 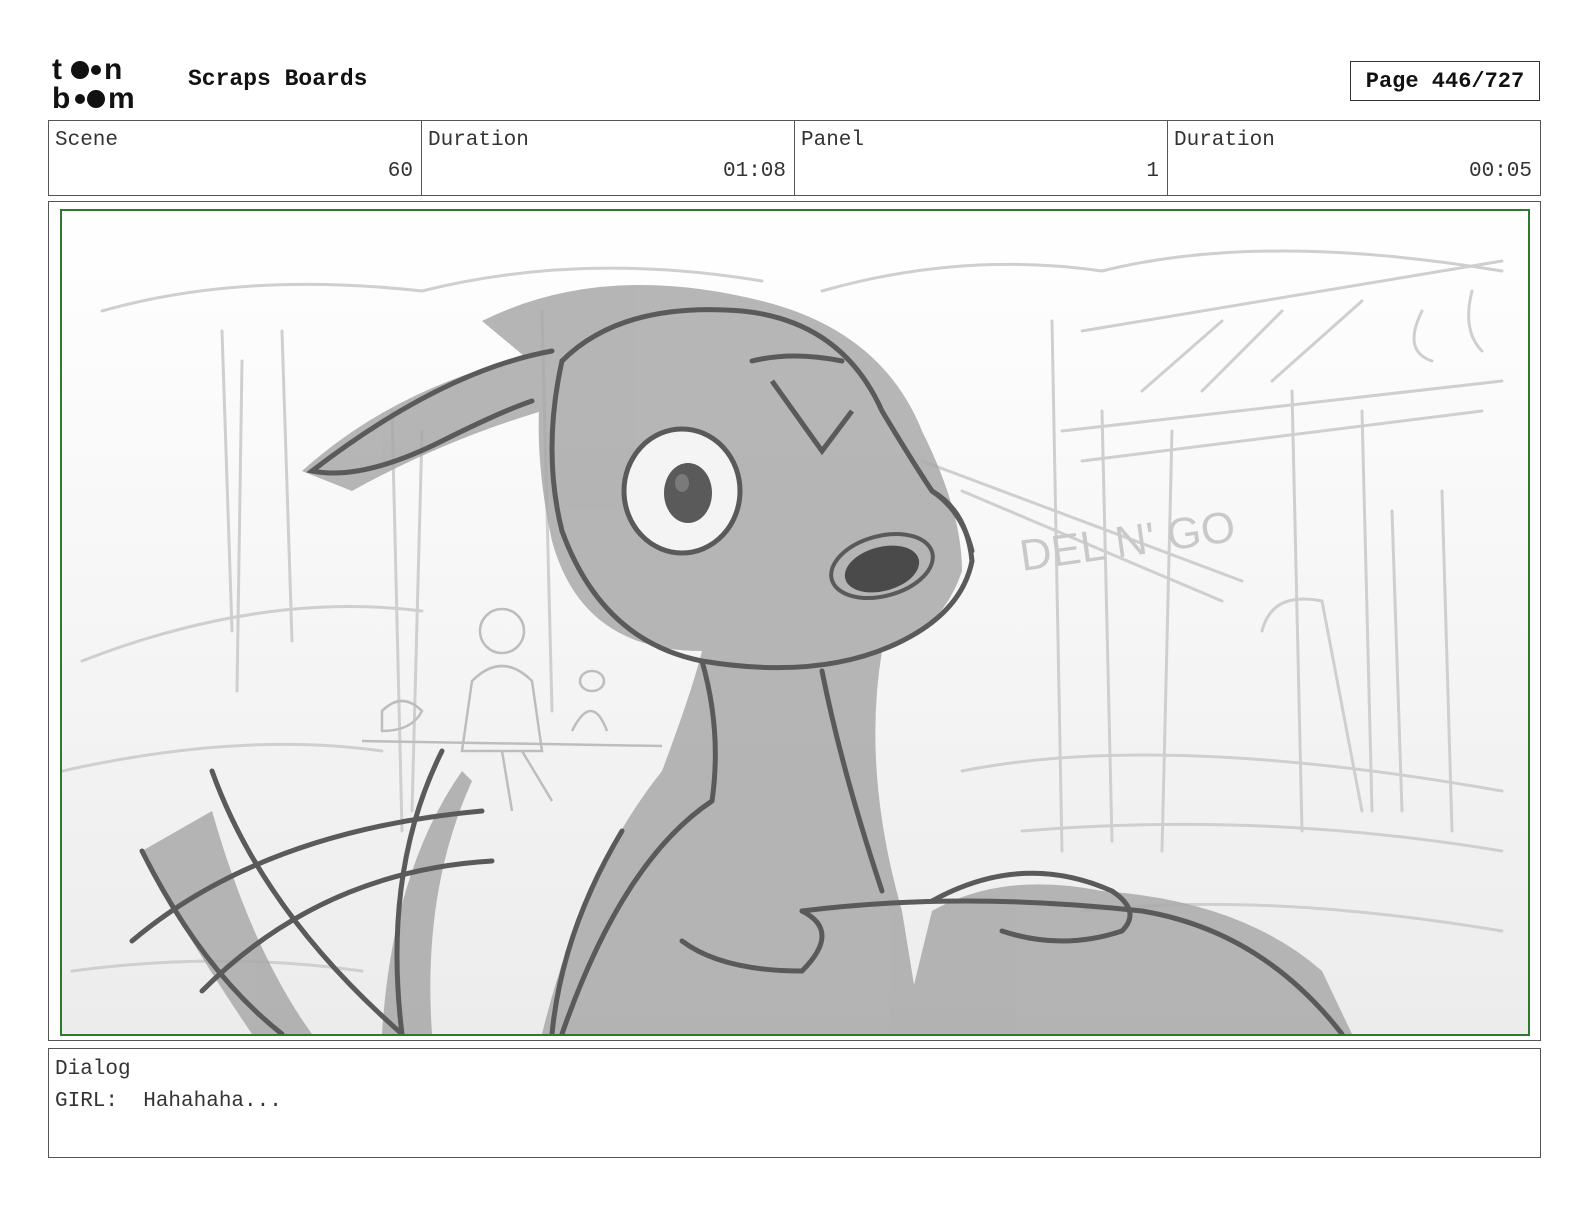 What do you see at coordinates (235, 158) in the screenshot?
I see `scene-cell: Scene 60` at bounding box center [235, 158].